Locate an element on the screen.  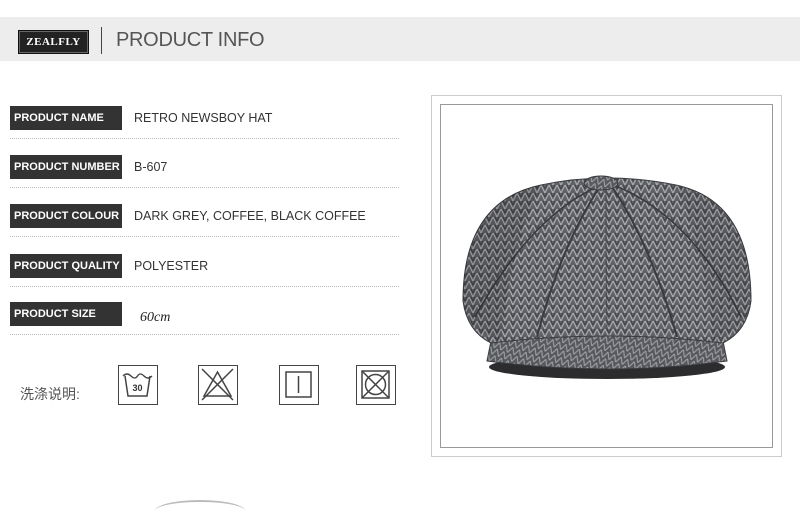
header-divider is located at coordinates (101, 40).